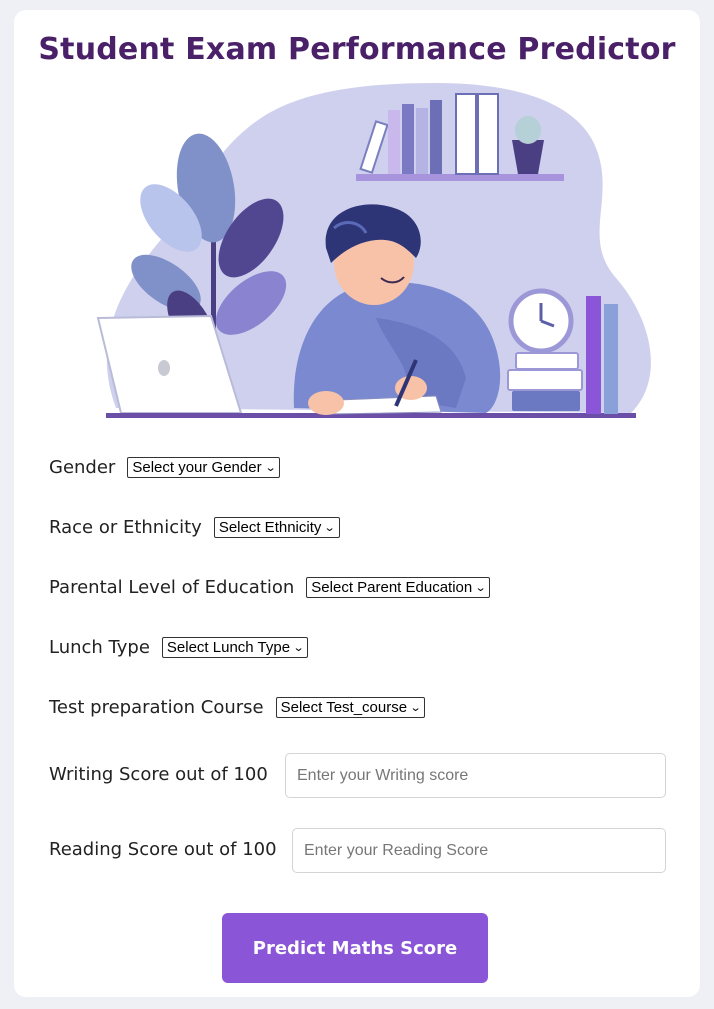 The height and width of the screenshot is (1009, 714). What do you see at coordinates (197, 467) in the screenshot?
I see `gender-select-value: Select your Gender` at bounding box center [197, 467].